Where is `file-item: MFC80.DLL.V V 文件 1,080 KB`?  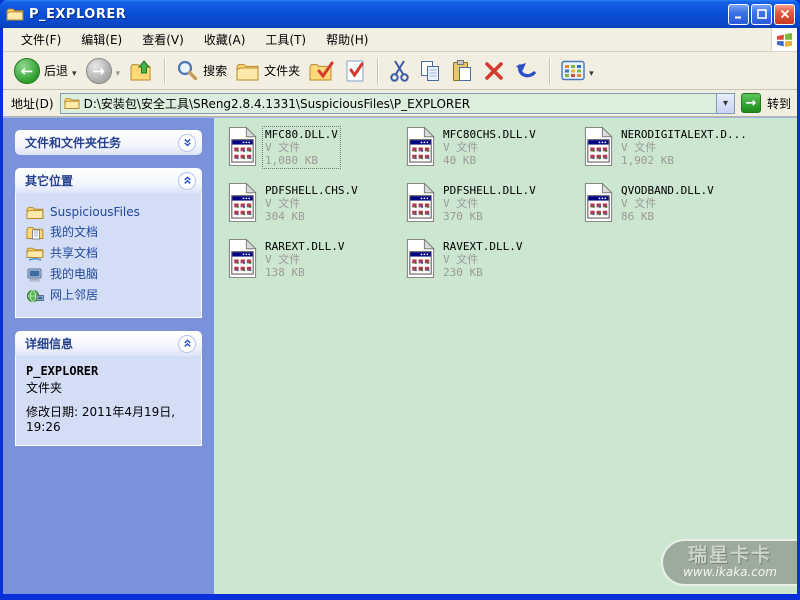 file-item: MFC80.DLL.V V 文件 1,080 KB is located at coordinates (315, 154).